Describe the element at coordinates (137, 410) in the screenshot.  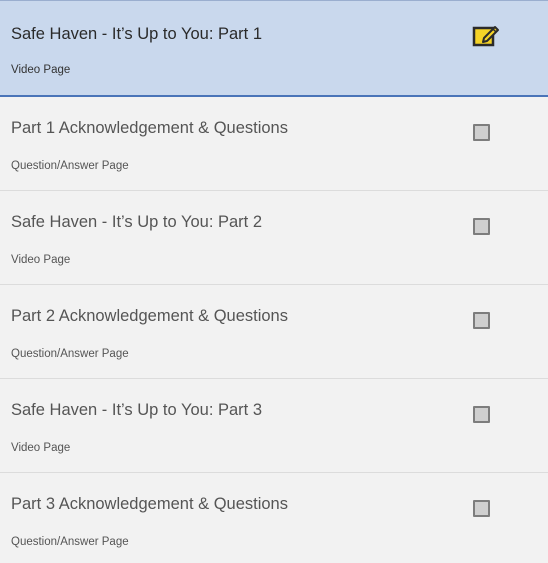
I see `lesson-title: Safe Haven - It’s Up to You: Part 3` at that location.